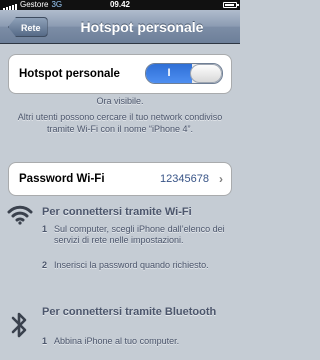 The width and height of the screenshot is (320, 360). I want to click on password-value: 12345678, so click(184, 179).